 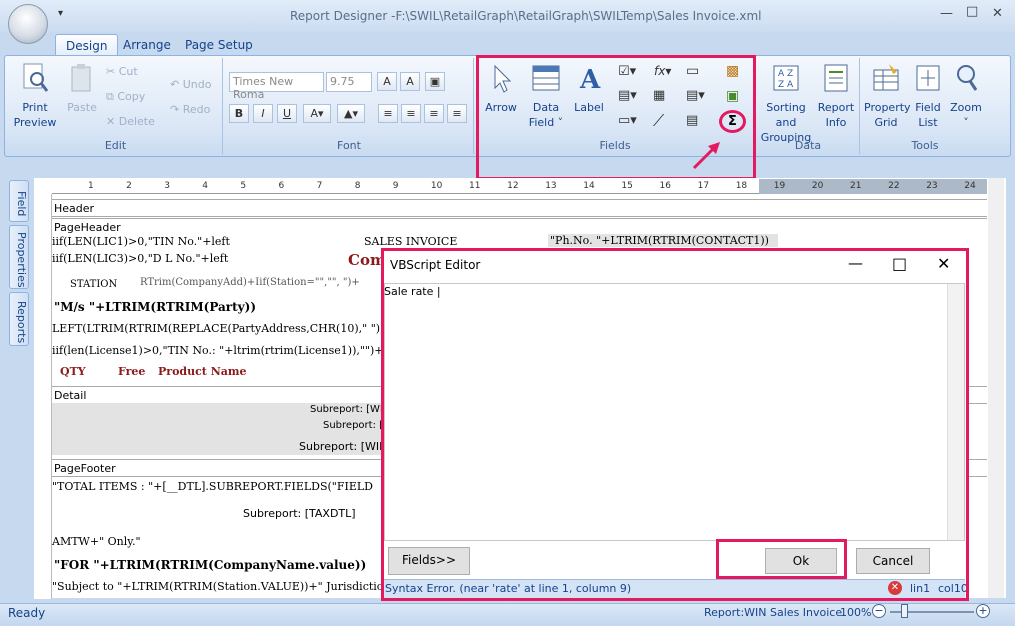 What do you see at coordinates (410, 241) in the screenshot?
I see `sales-invoice-label: SALES INVOICE` at bounding box center [410, 241].